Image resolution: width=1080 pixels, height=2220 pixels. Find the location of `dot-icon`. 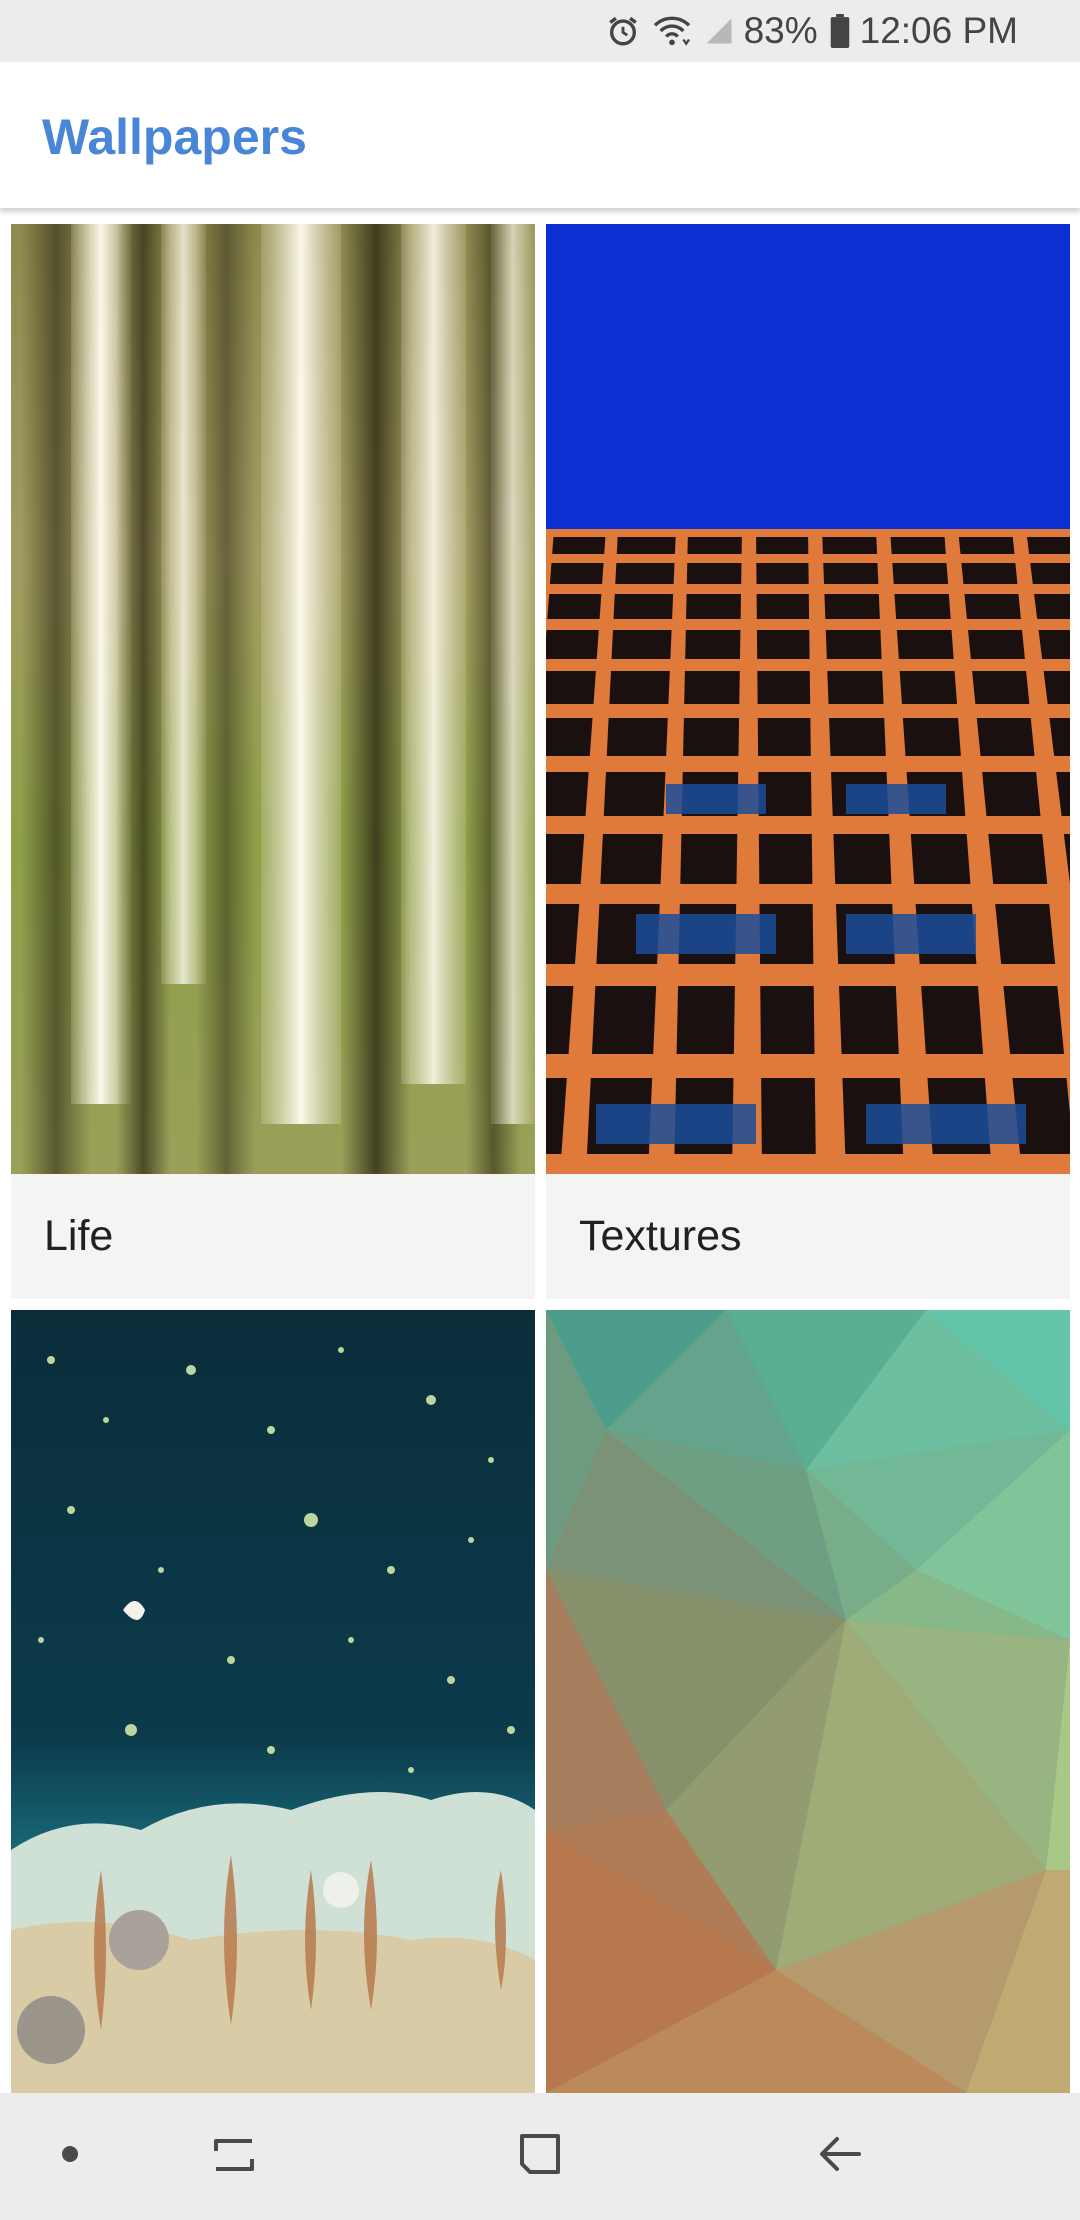

dot-icon is located at coordinates (70, 2156).